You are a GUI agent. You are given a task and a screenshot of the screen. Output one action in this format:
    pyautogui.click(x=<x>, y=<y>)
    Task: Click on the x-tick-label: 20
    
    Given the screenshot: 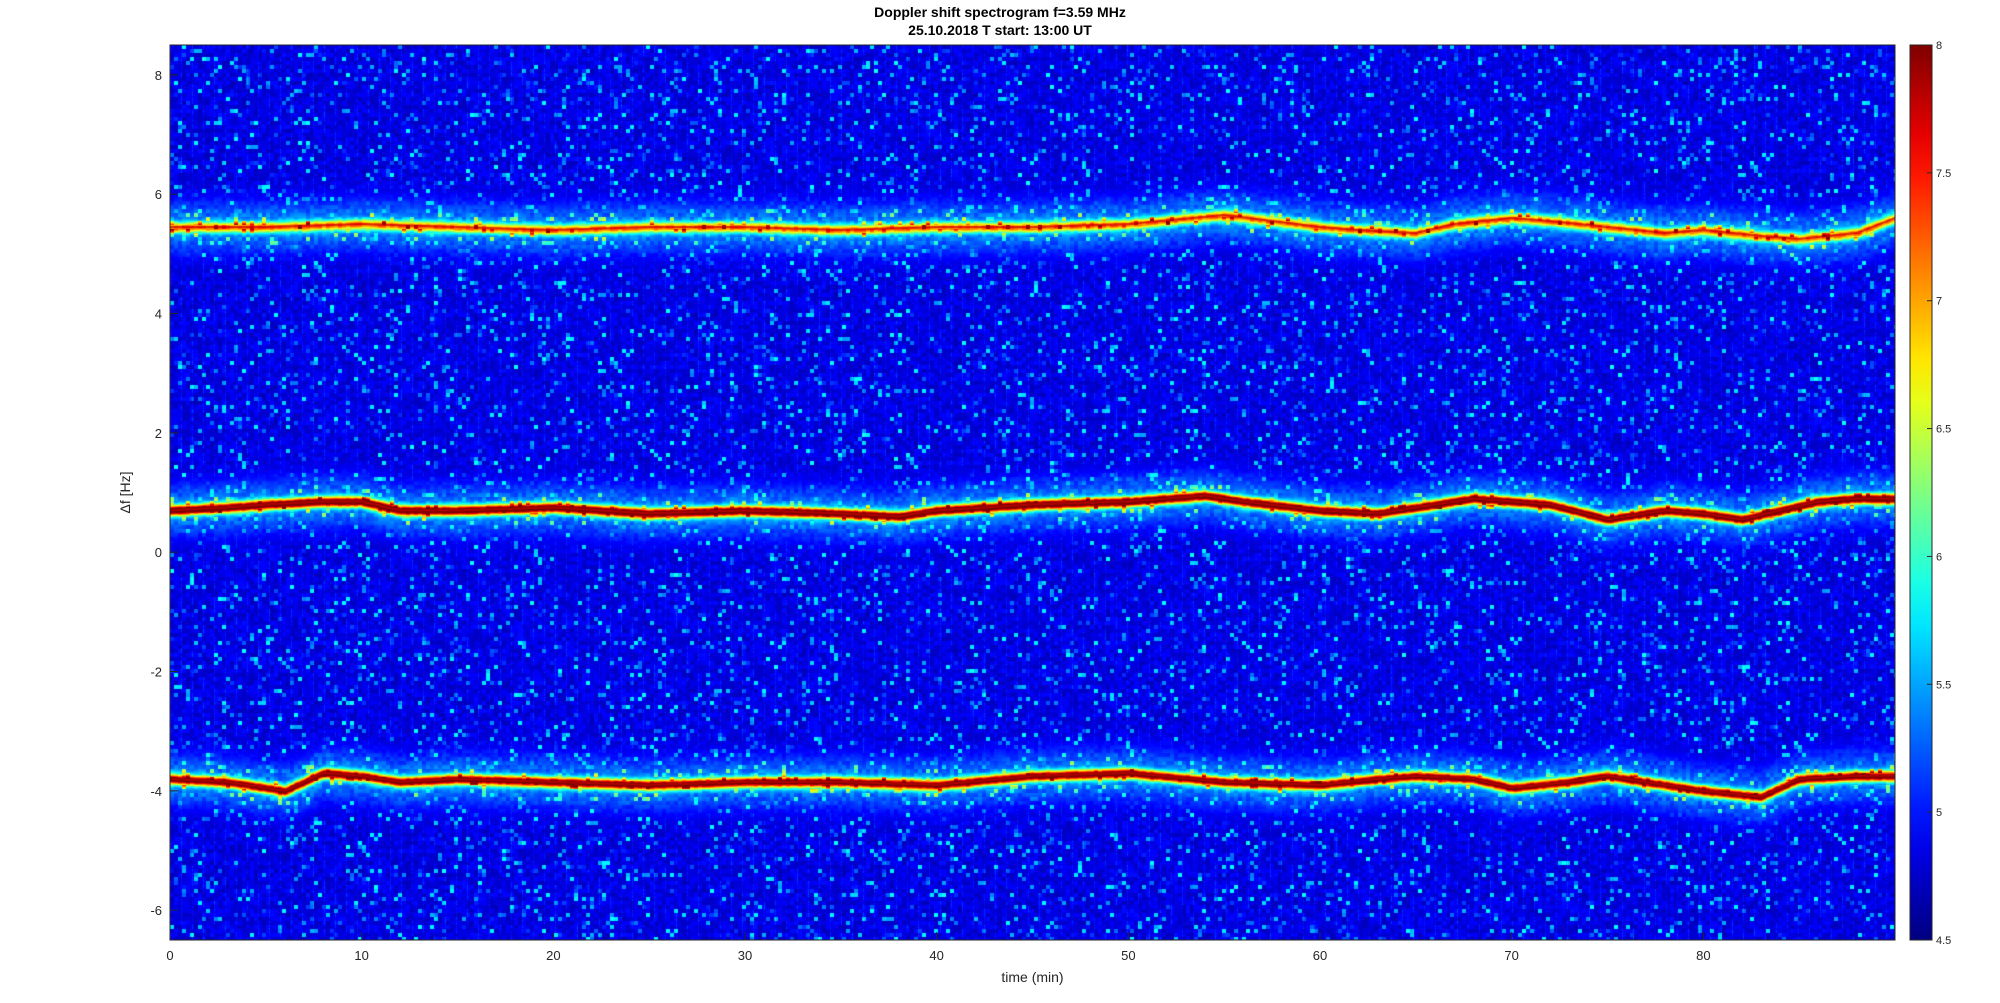 What is the action you would take?
    pyautogui.click(x=553, y=955)
    